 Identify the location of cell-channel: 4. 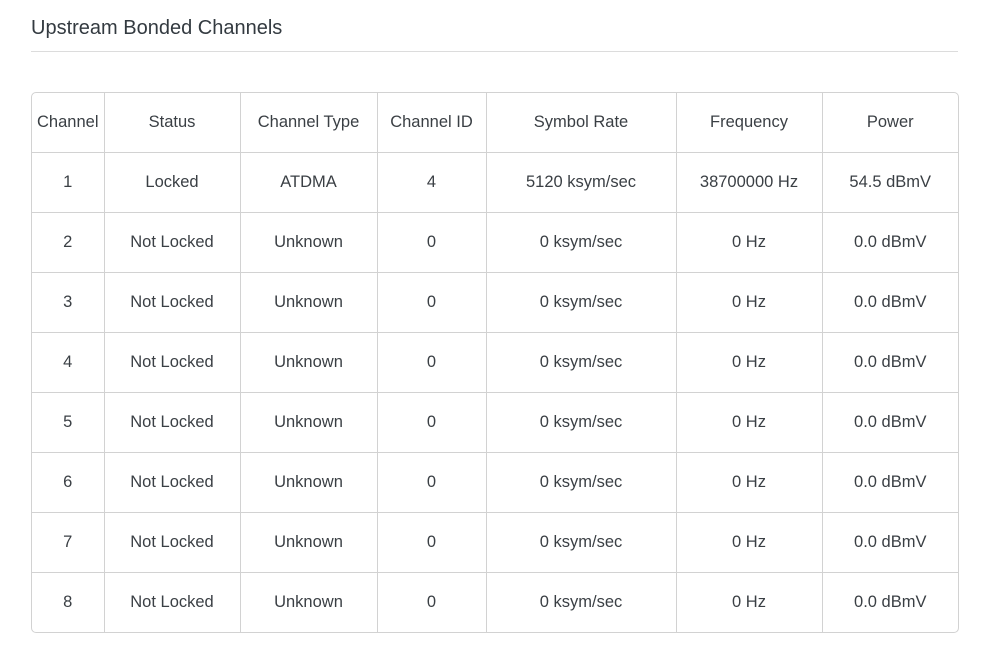
(68, 362).